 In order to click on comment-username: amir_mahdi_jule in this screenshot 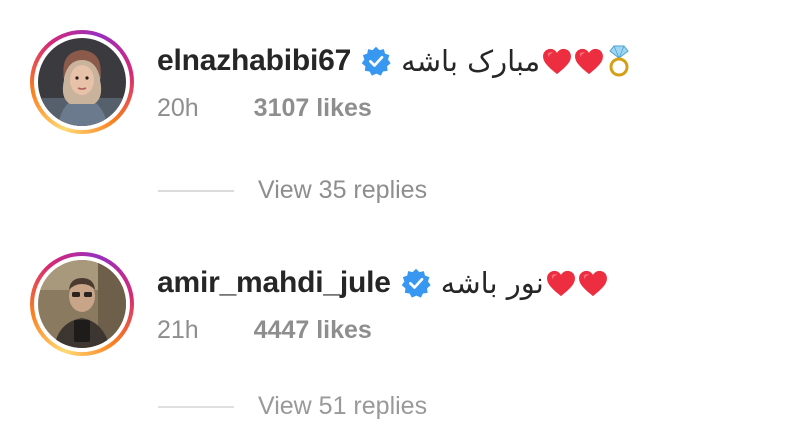, I will do `click(274, 283)`.